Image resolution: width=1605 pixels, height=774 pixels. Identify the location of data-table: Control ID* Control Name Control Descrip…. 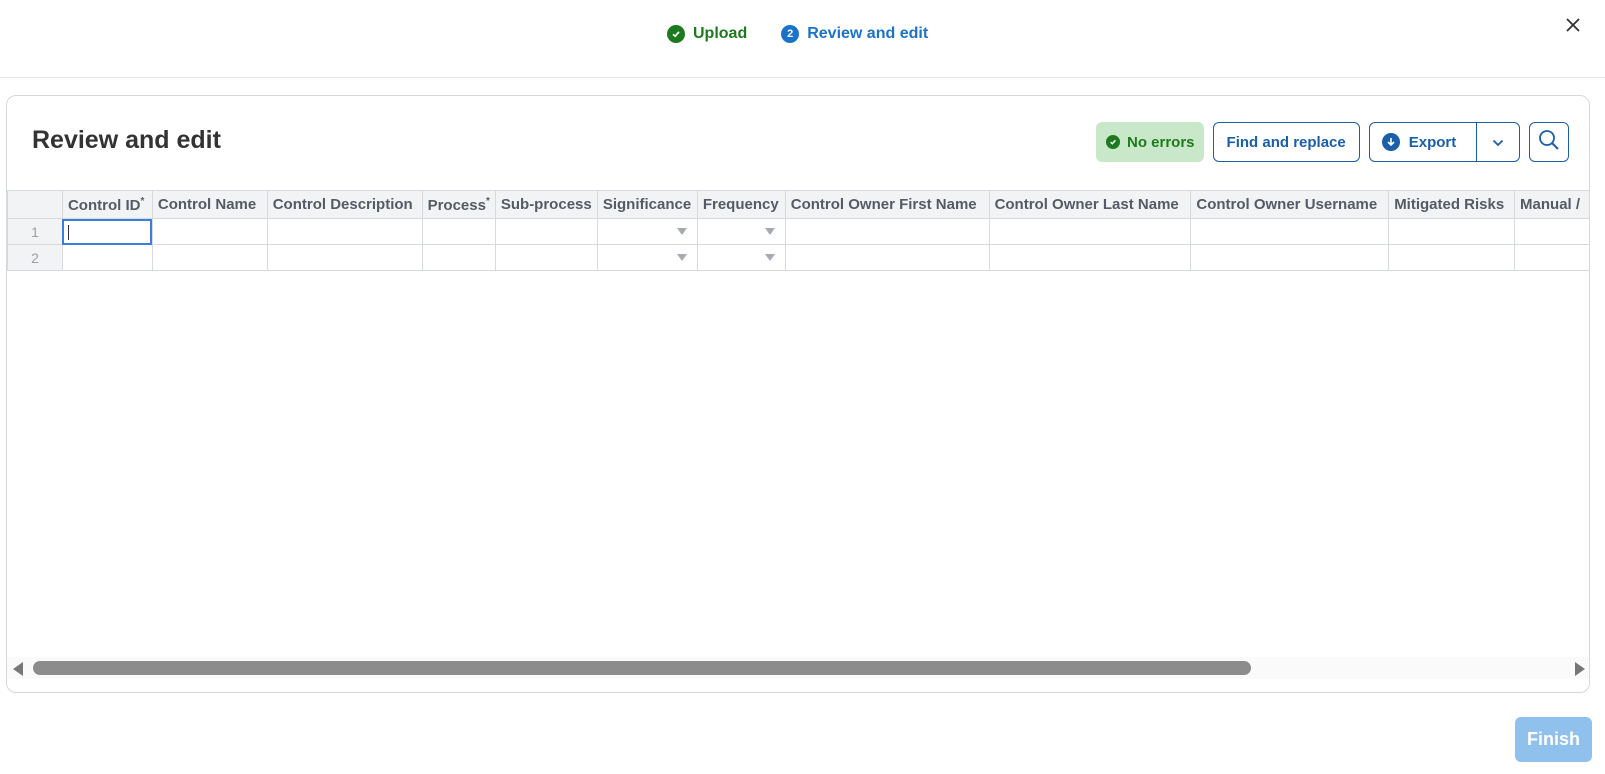
(798, 230).